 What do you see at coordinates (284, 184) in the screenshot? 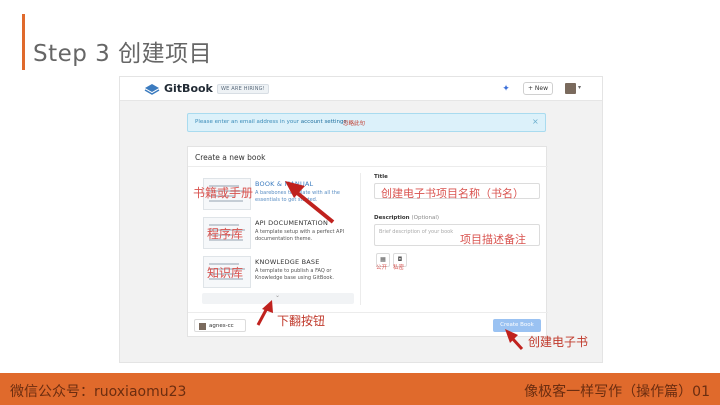
I see `template-name: BOOK & MANUAL` at bounding box center [284, 184].